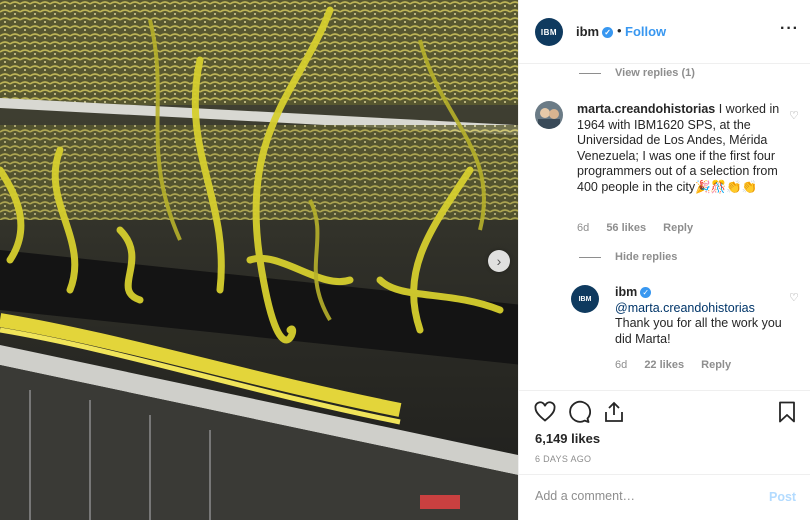 This screenshot has width=810, height=520. I want to click on post-date: 6 DAYS AGO, so click(563, 459).